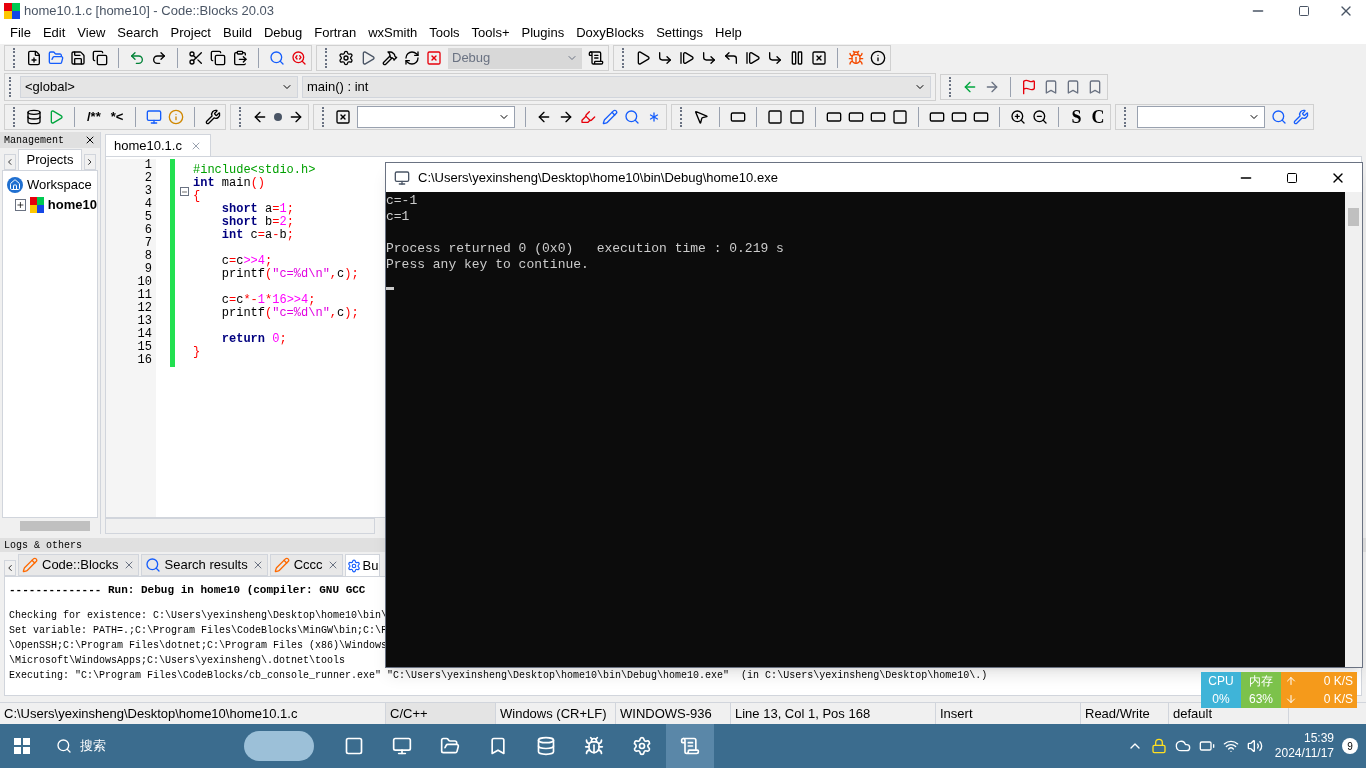 This screenshot has width=1366, height=768. What do you see at coordinates (1254, 746) in the screenshot?
I see `volume-icon` at bounding box center [1254, 746].